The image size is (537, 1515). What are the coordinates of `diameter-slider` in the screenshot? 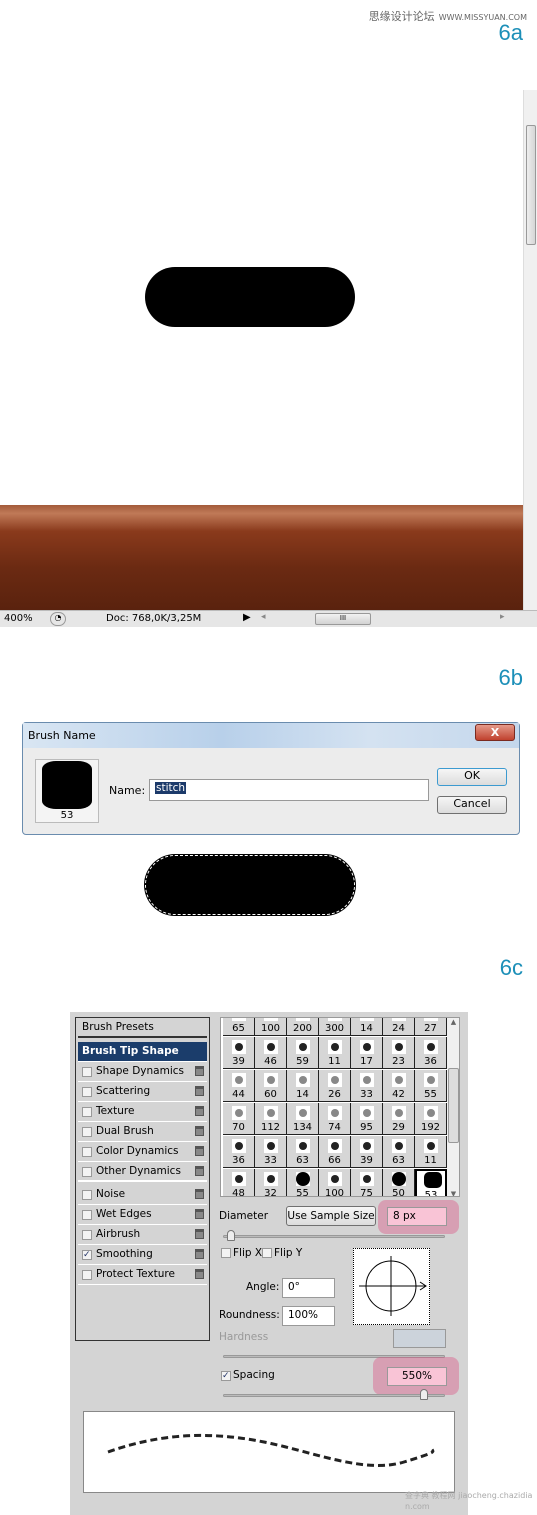 It's located at (334, 1236).